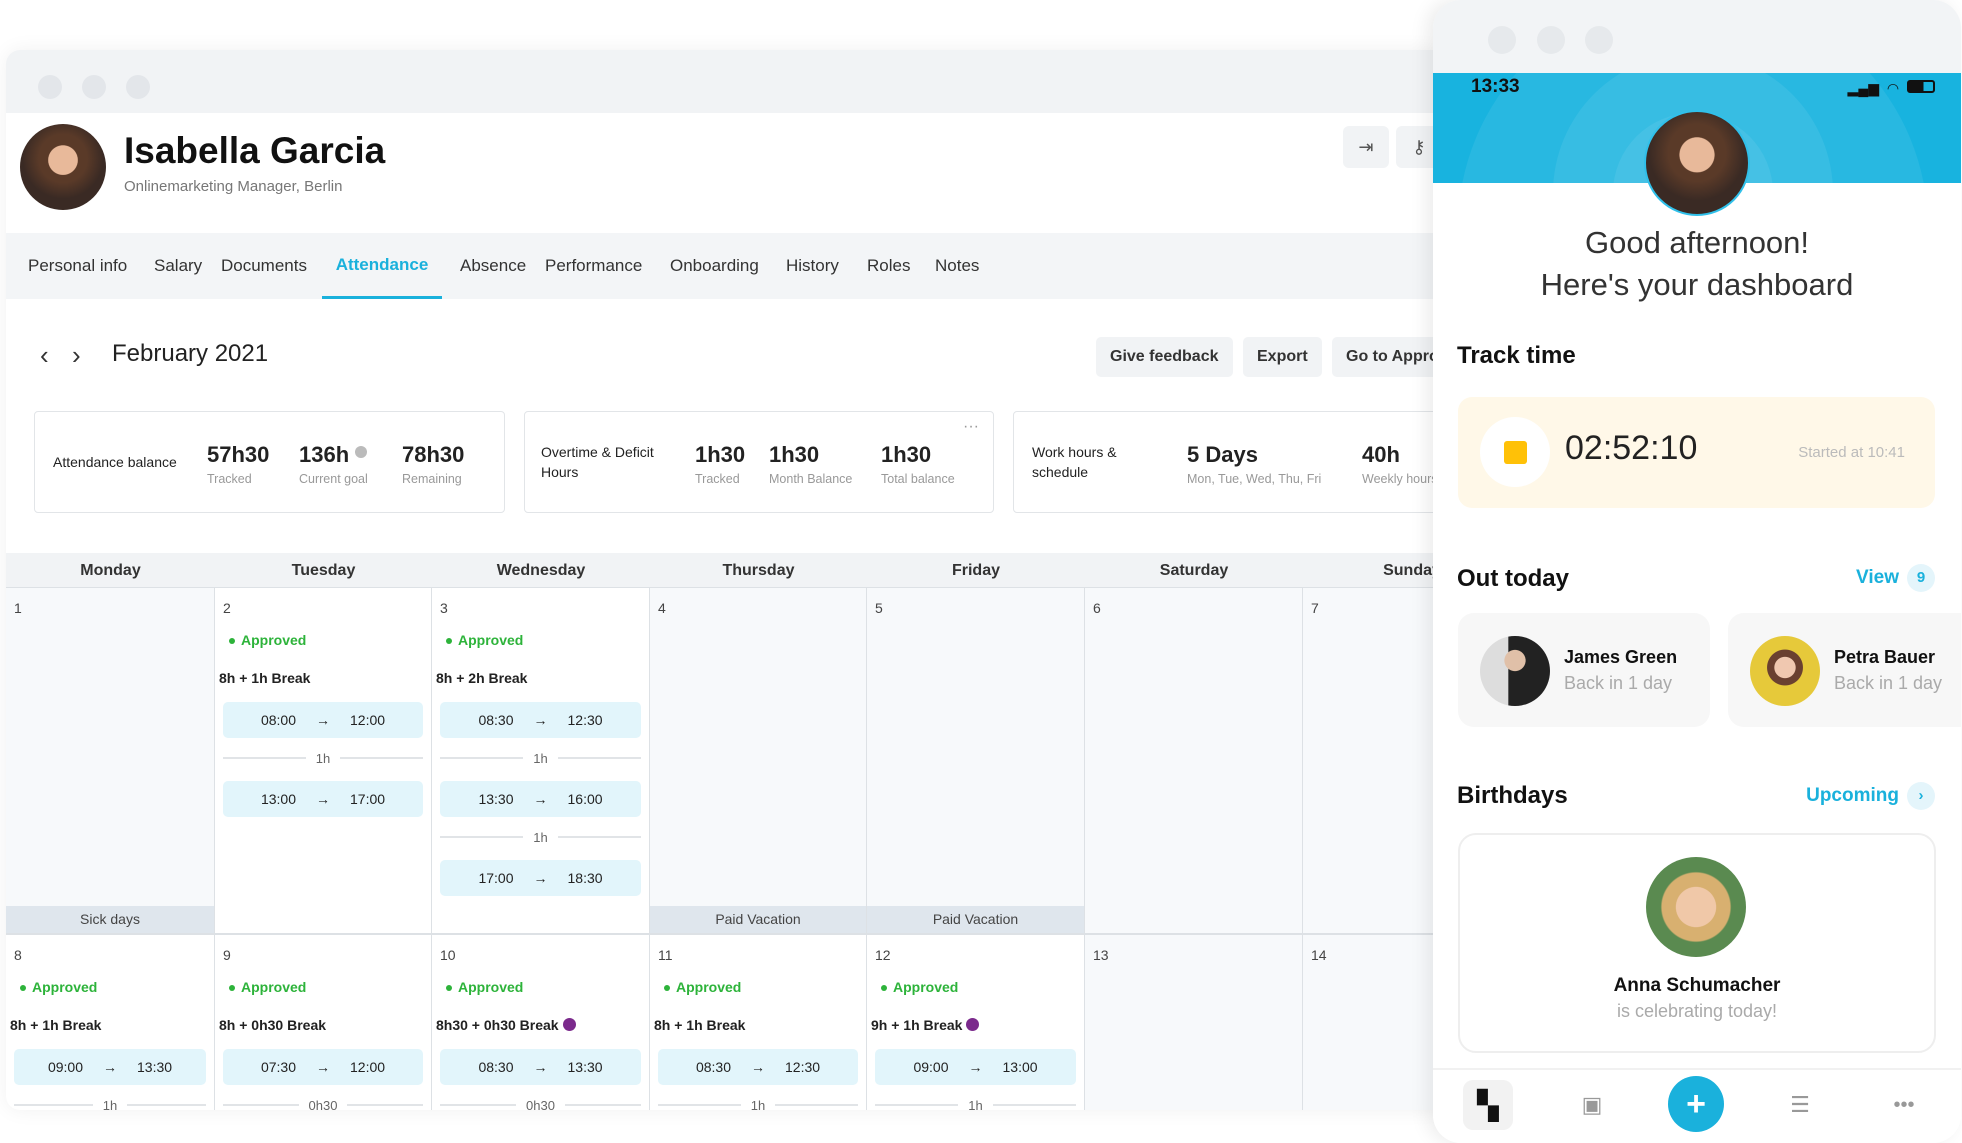  What do you see at coordinates (1904, 1105) in the screenshot?
I see `more-icon: •••` at bounding box center [1904, 1105].